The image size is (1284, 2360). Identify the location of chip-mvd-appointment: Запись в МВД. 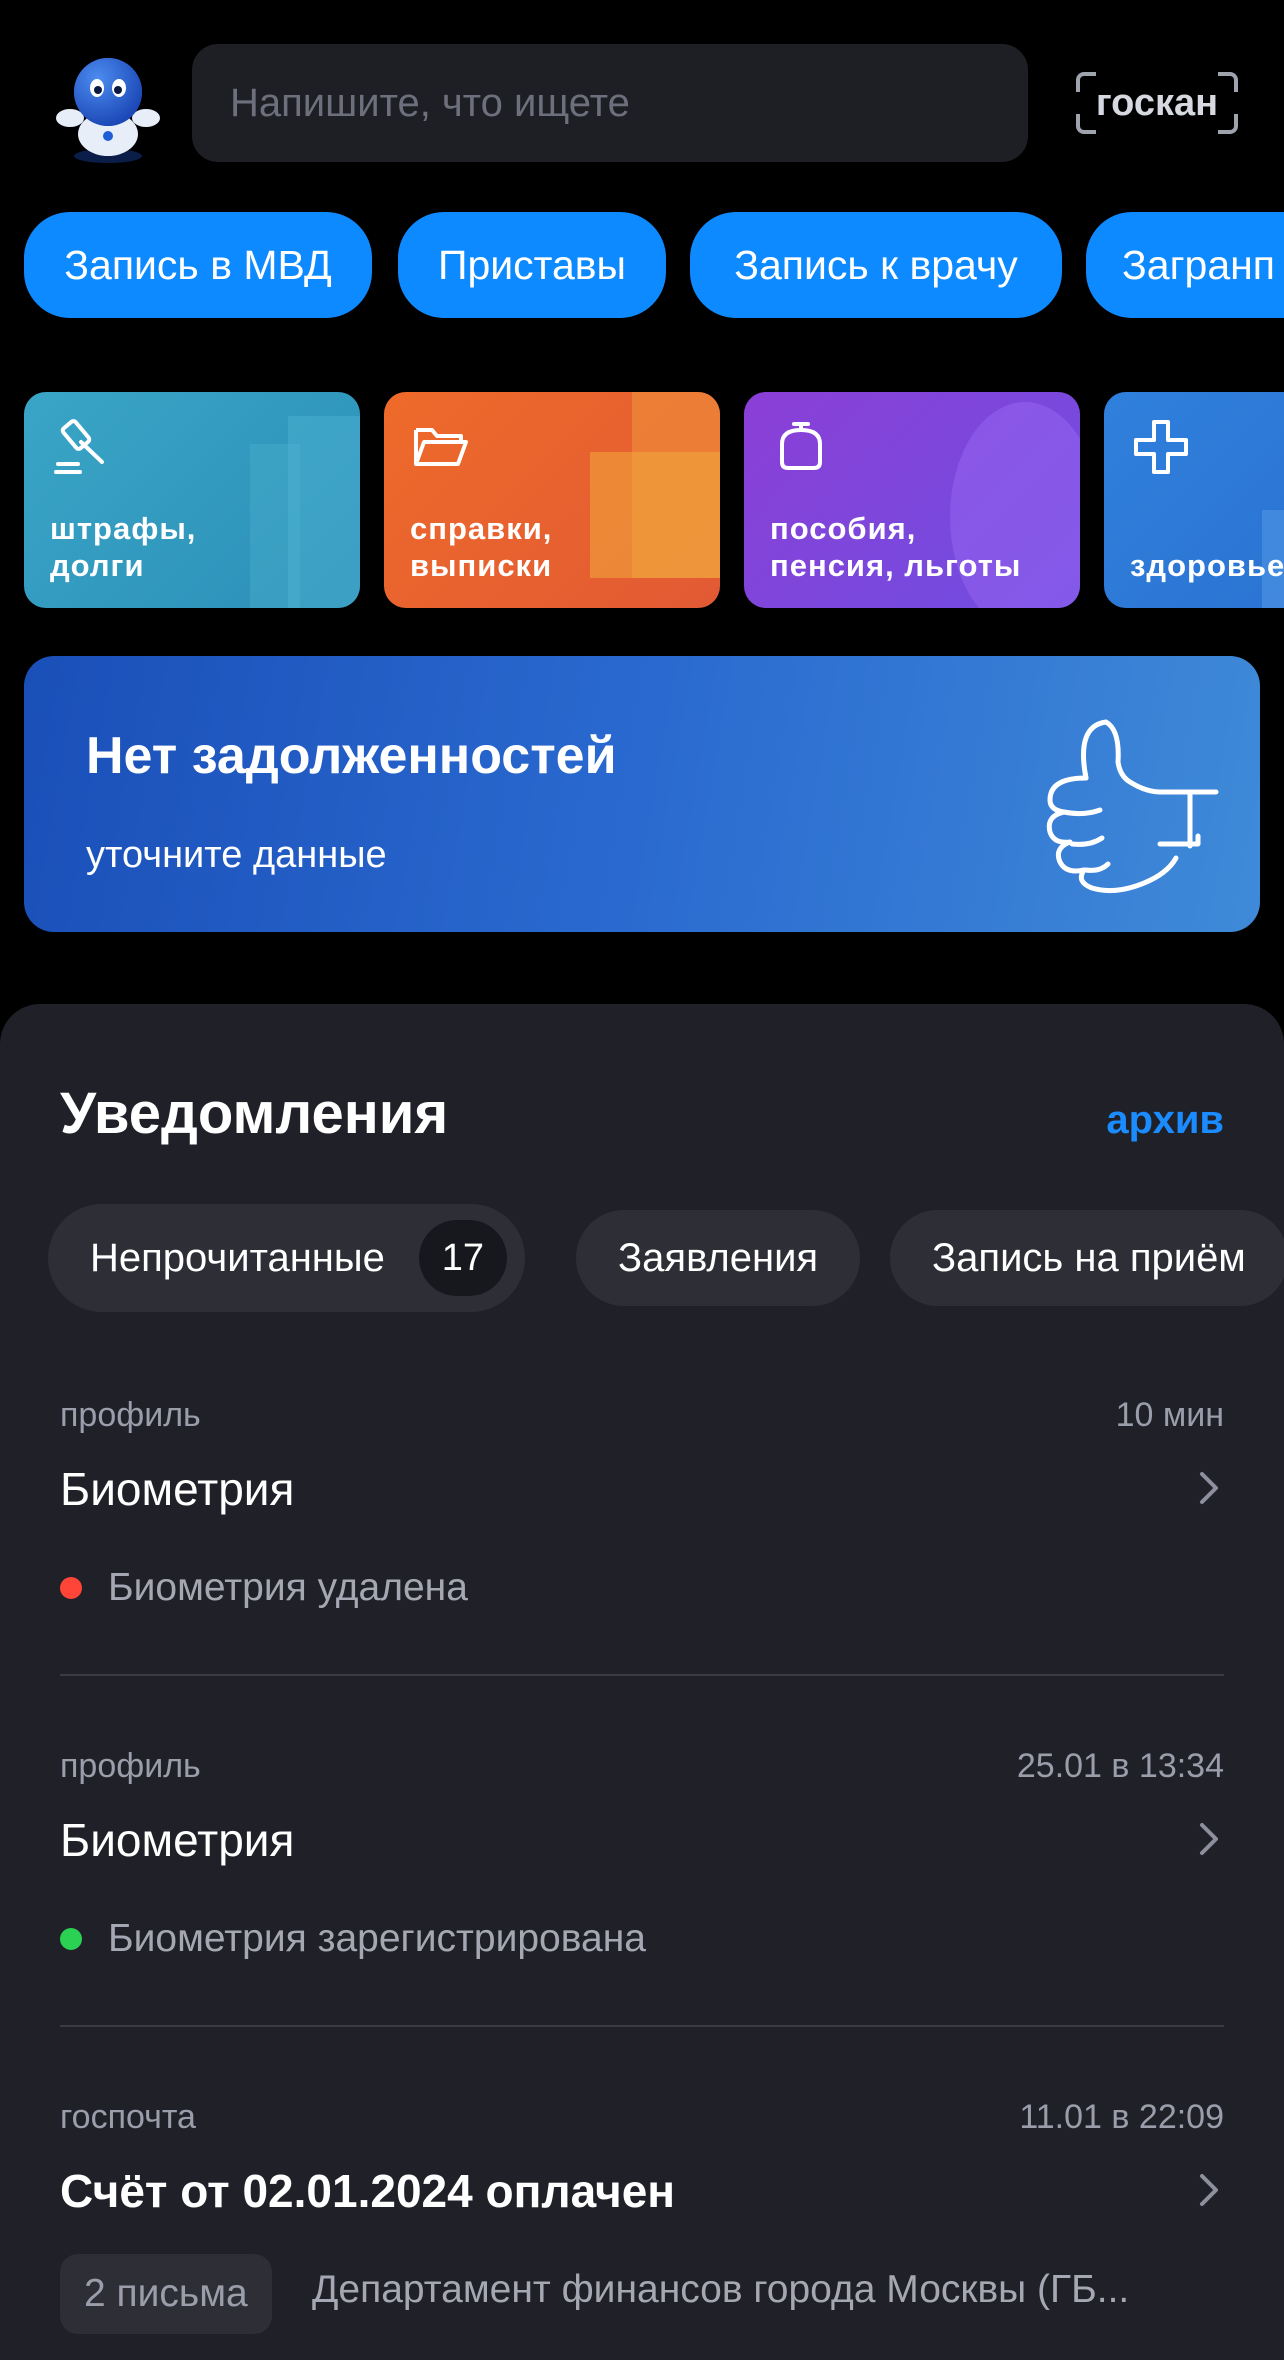
(198, 265).